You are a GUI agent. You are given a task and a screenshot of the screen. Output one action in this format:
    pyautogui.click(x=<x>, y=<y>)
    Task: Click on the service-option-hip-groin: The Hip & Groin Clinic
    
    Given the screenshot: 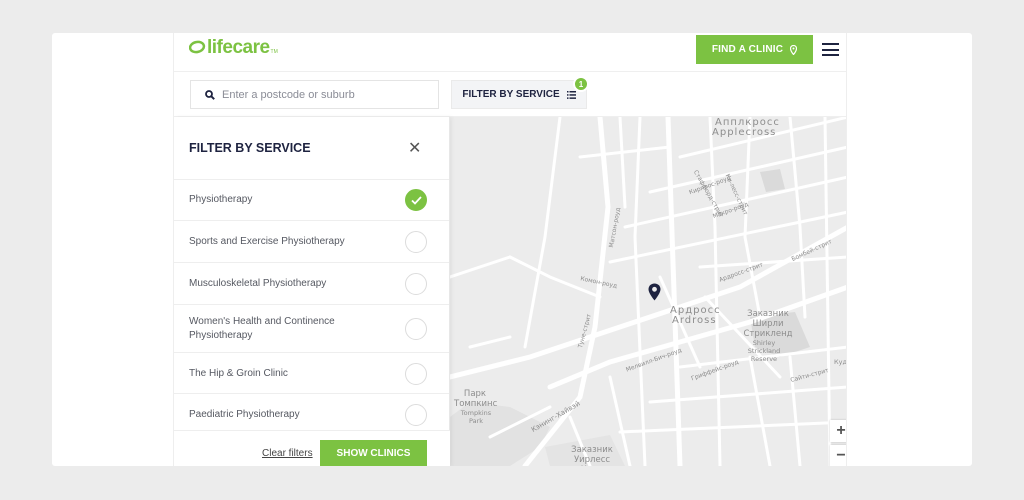 What is the action you would take?
    pyautogui.click(x=311, y=373)
    